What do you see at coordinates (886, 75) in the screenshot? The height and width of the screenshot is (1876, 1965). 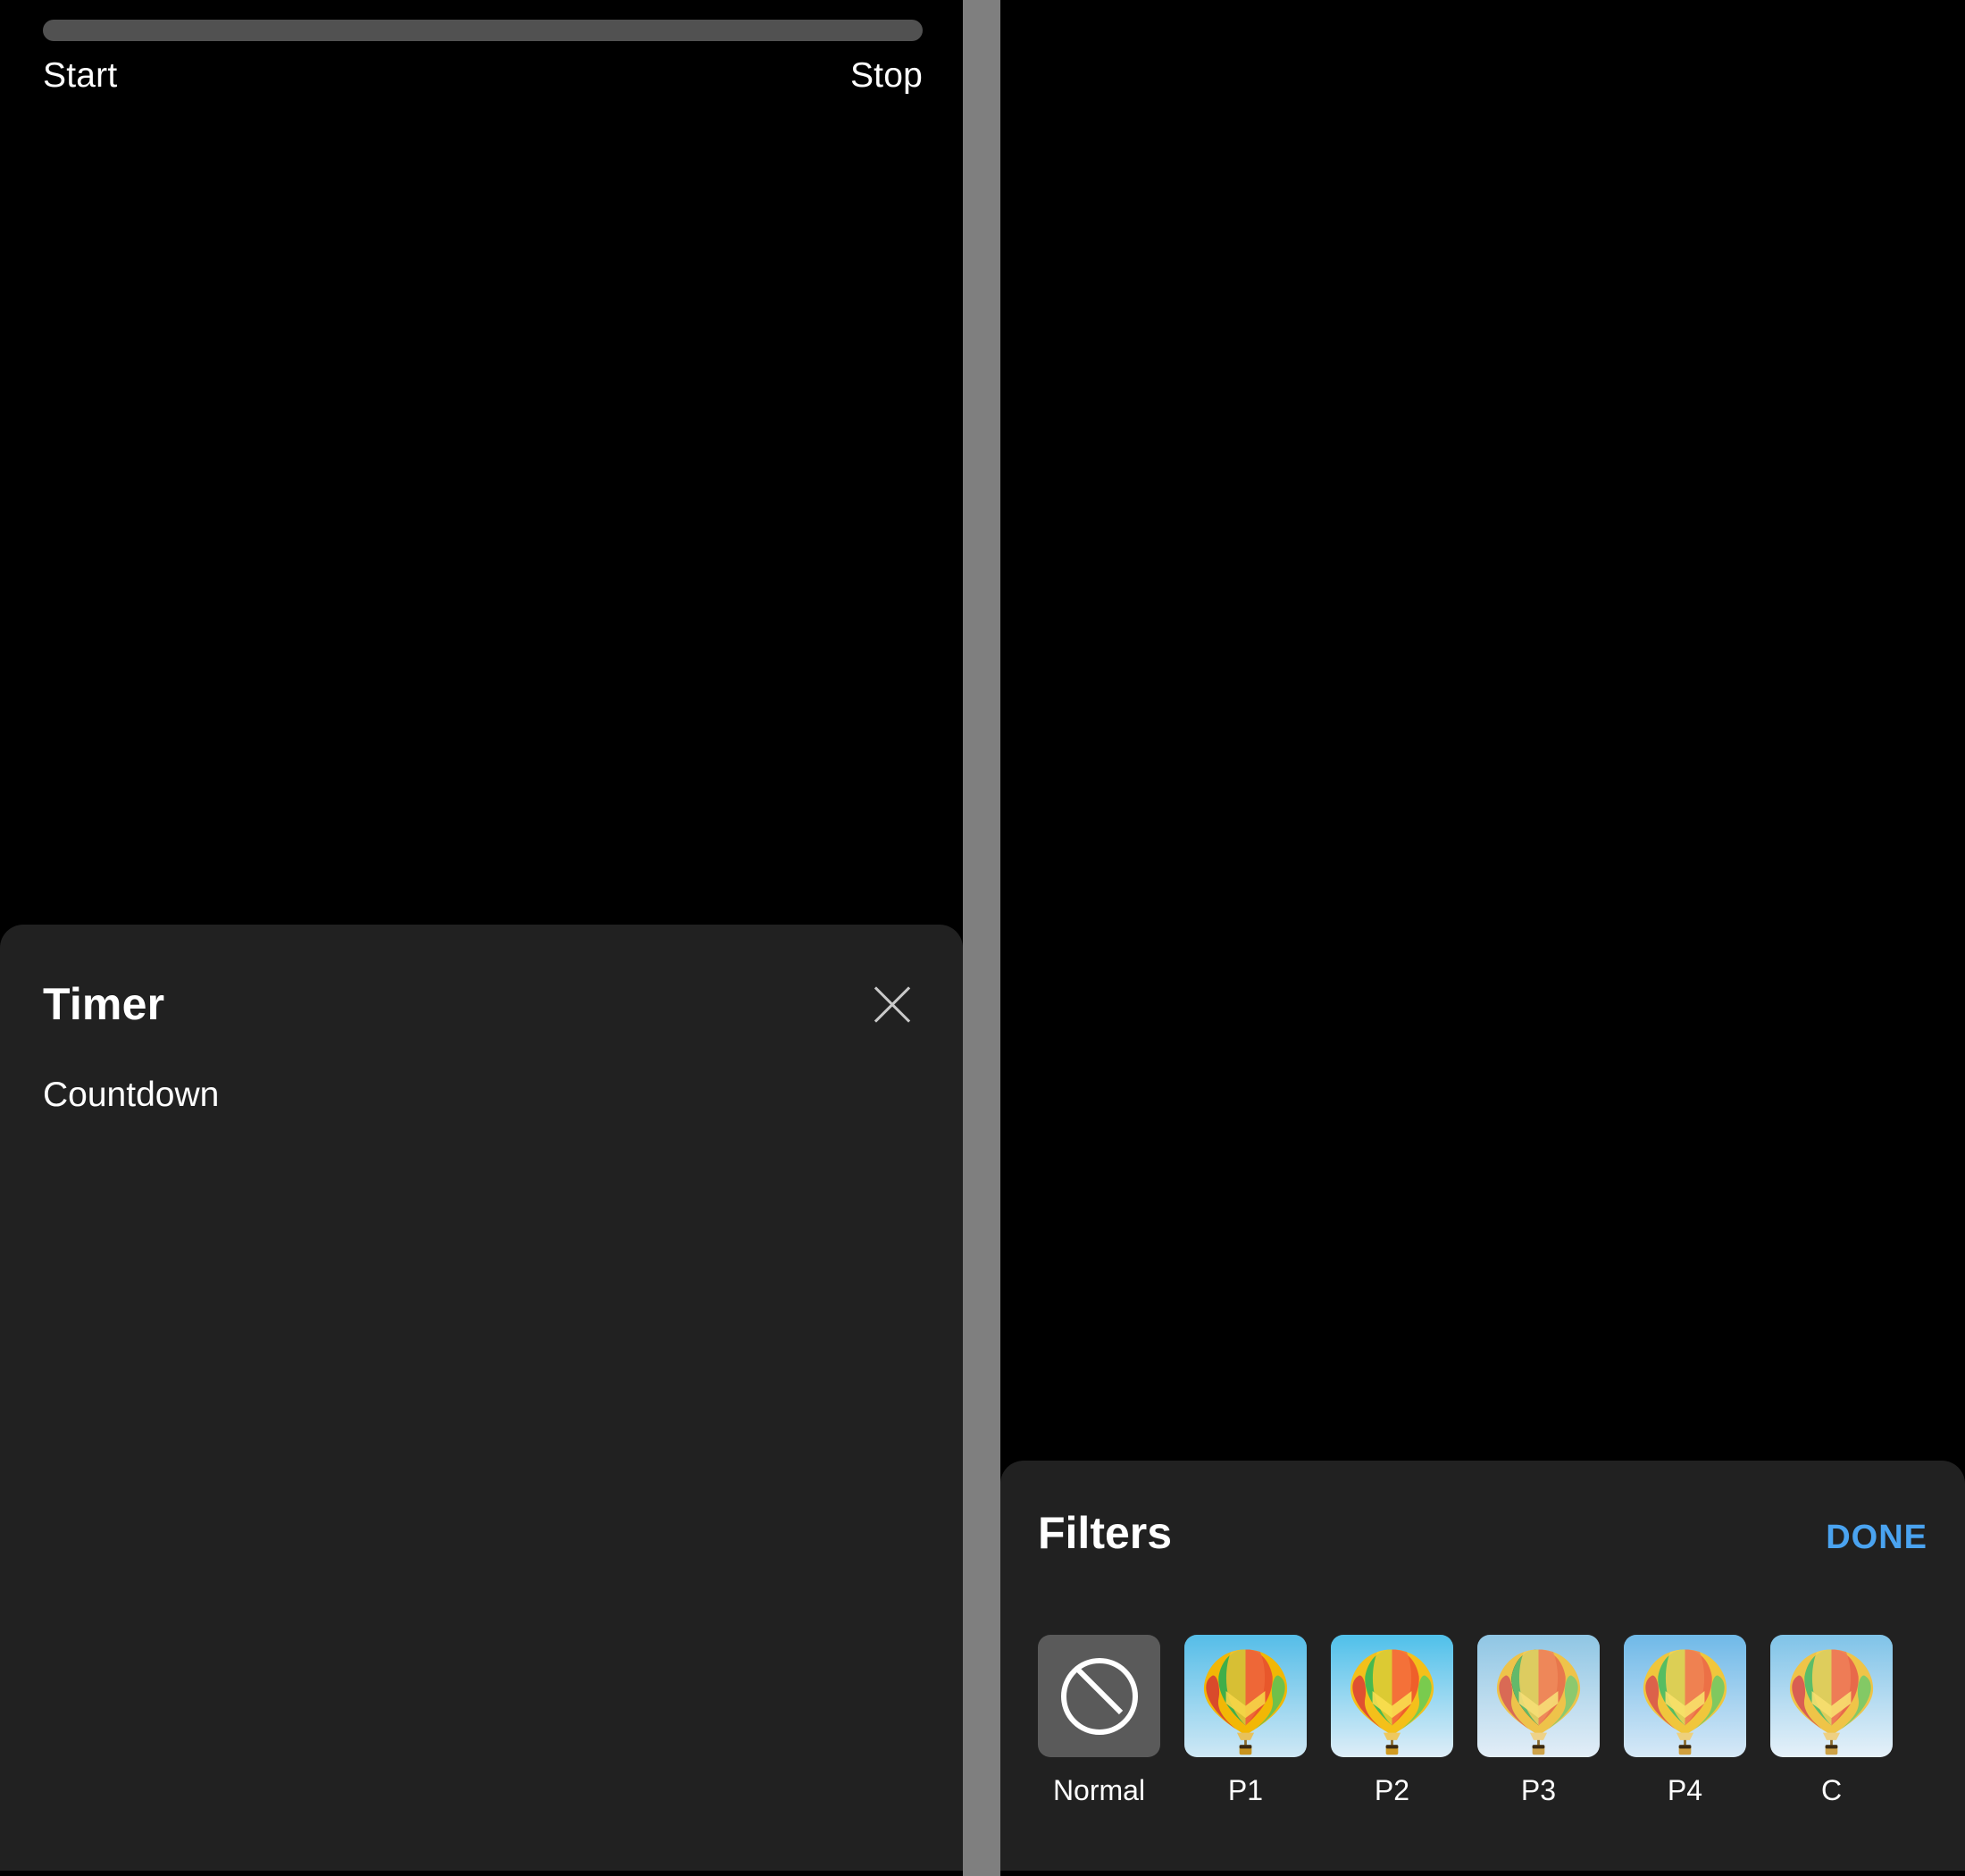 I see `recording-stop-label: Stop` at bounding box center [886, 75].